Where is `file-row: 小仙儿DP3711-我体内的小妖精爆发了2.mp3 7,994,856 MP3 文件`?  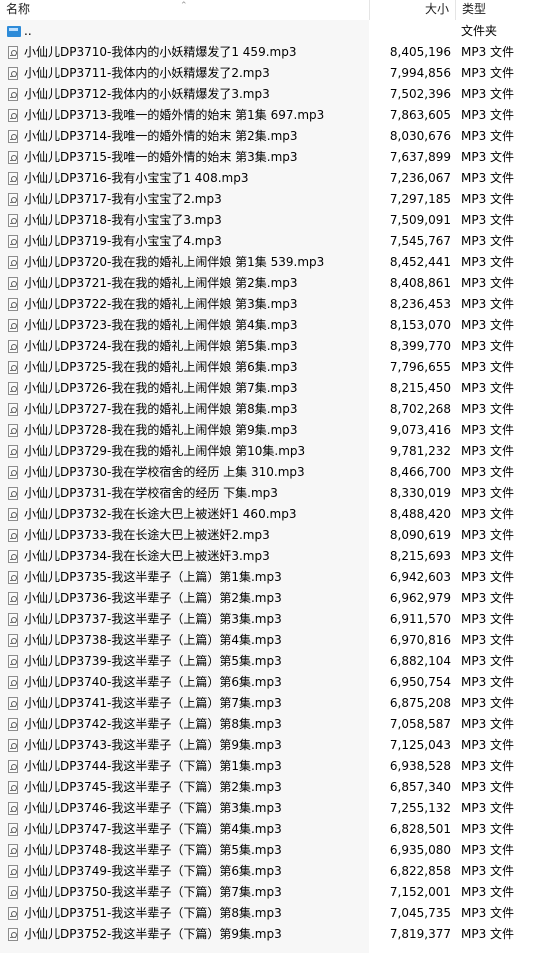 file-row: 小仙儿DP3711-我体内的小妖精爆发了2.mp3 7,994,856 MP3 文件 is located at coordinates (272, 73).